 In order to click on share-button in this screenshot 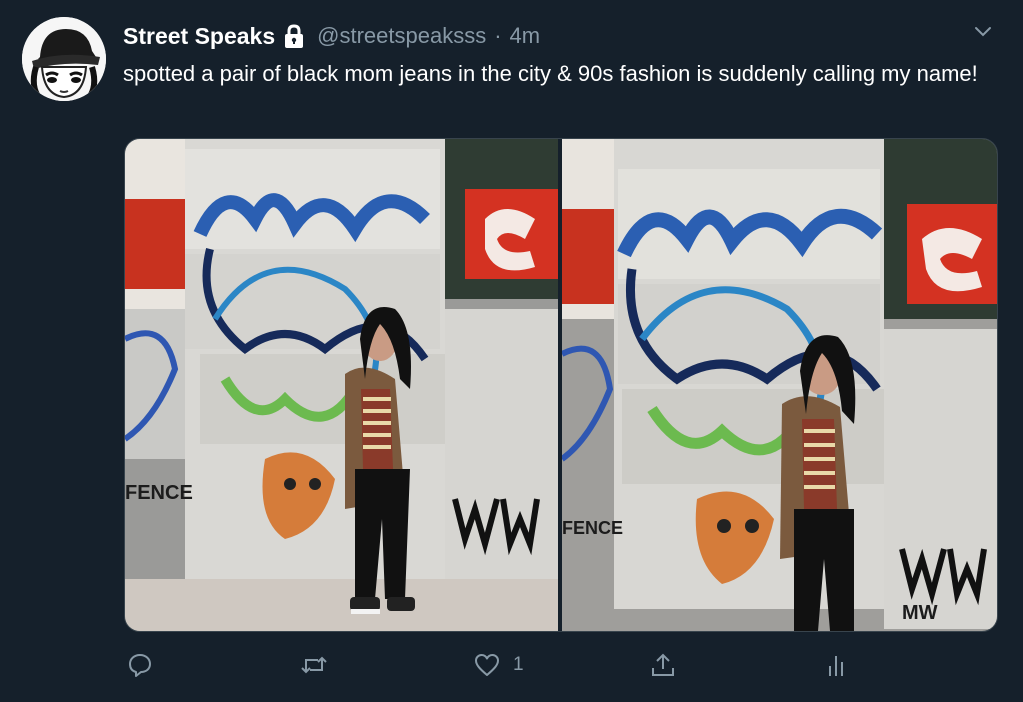, I will do `click(663, 665)`.